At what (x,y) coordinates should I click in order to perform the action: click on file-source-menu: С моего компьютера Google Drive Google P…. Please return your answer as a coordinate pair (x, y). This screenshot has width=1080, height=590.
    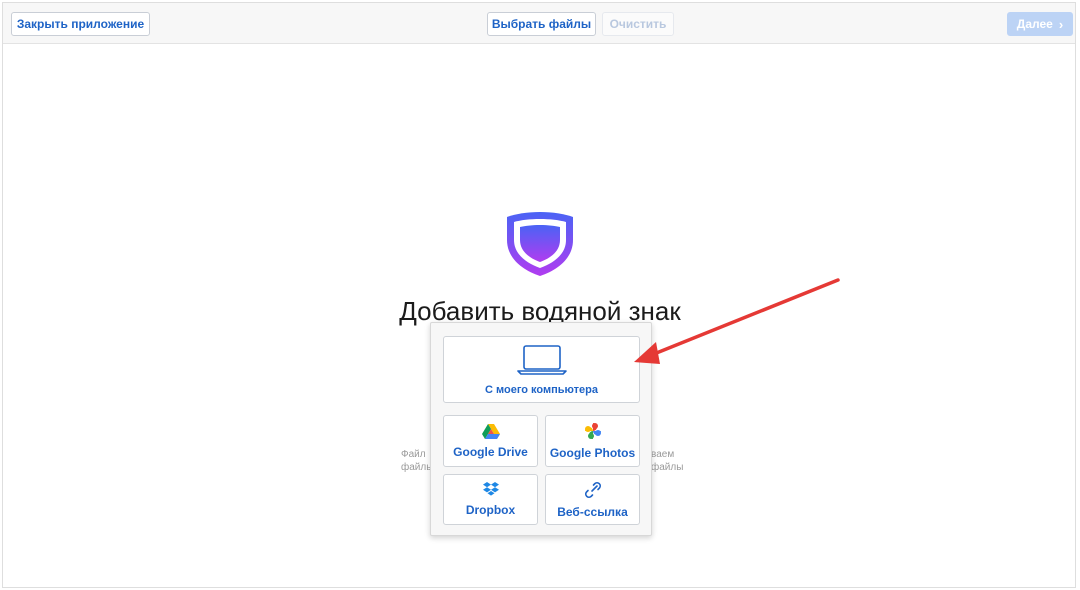
    Looking at the image, I should click on (541, 429).